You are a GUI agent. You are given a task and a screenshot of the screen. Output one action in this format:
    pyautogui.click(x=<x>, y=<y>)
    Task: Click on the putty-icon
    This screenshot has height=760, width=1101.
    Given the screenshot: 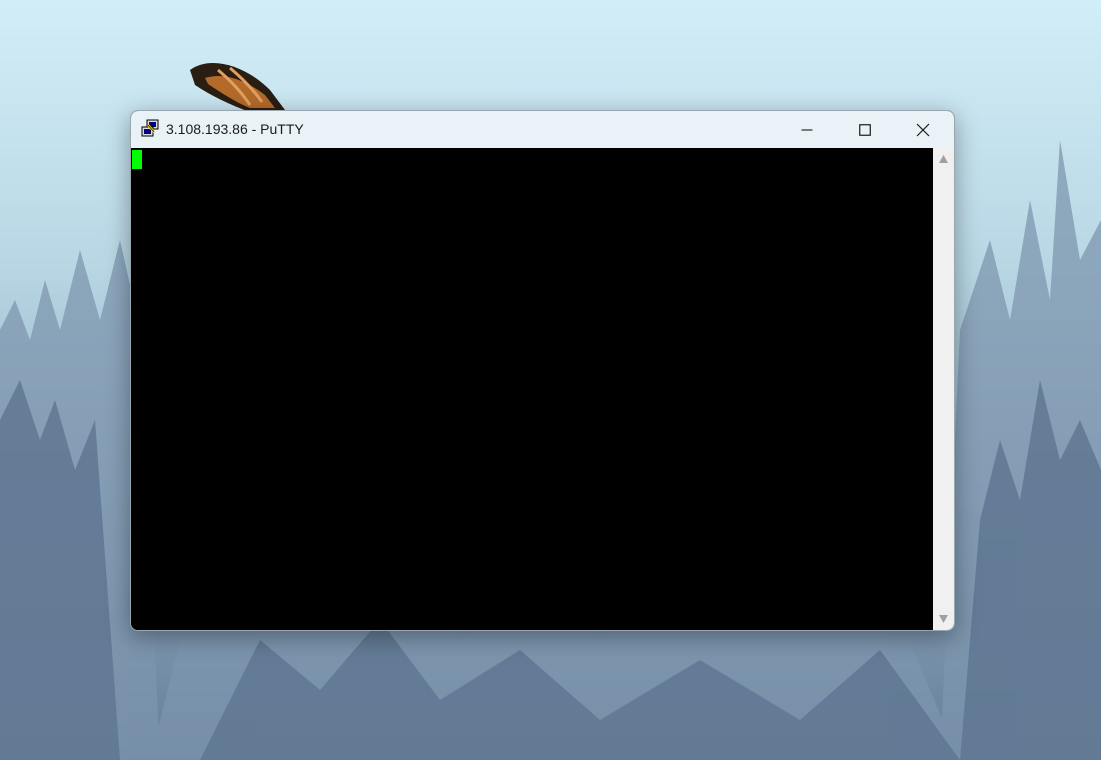 What is the action you would take?
    pyautogui.click(x=150, y=128)
    